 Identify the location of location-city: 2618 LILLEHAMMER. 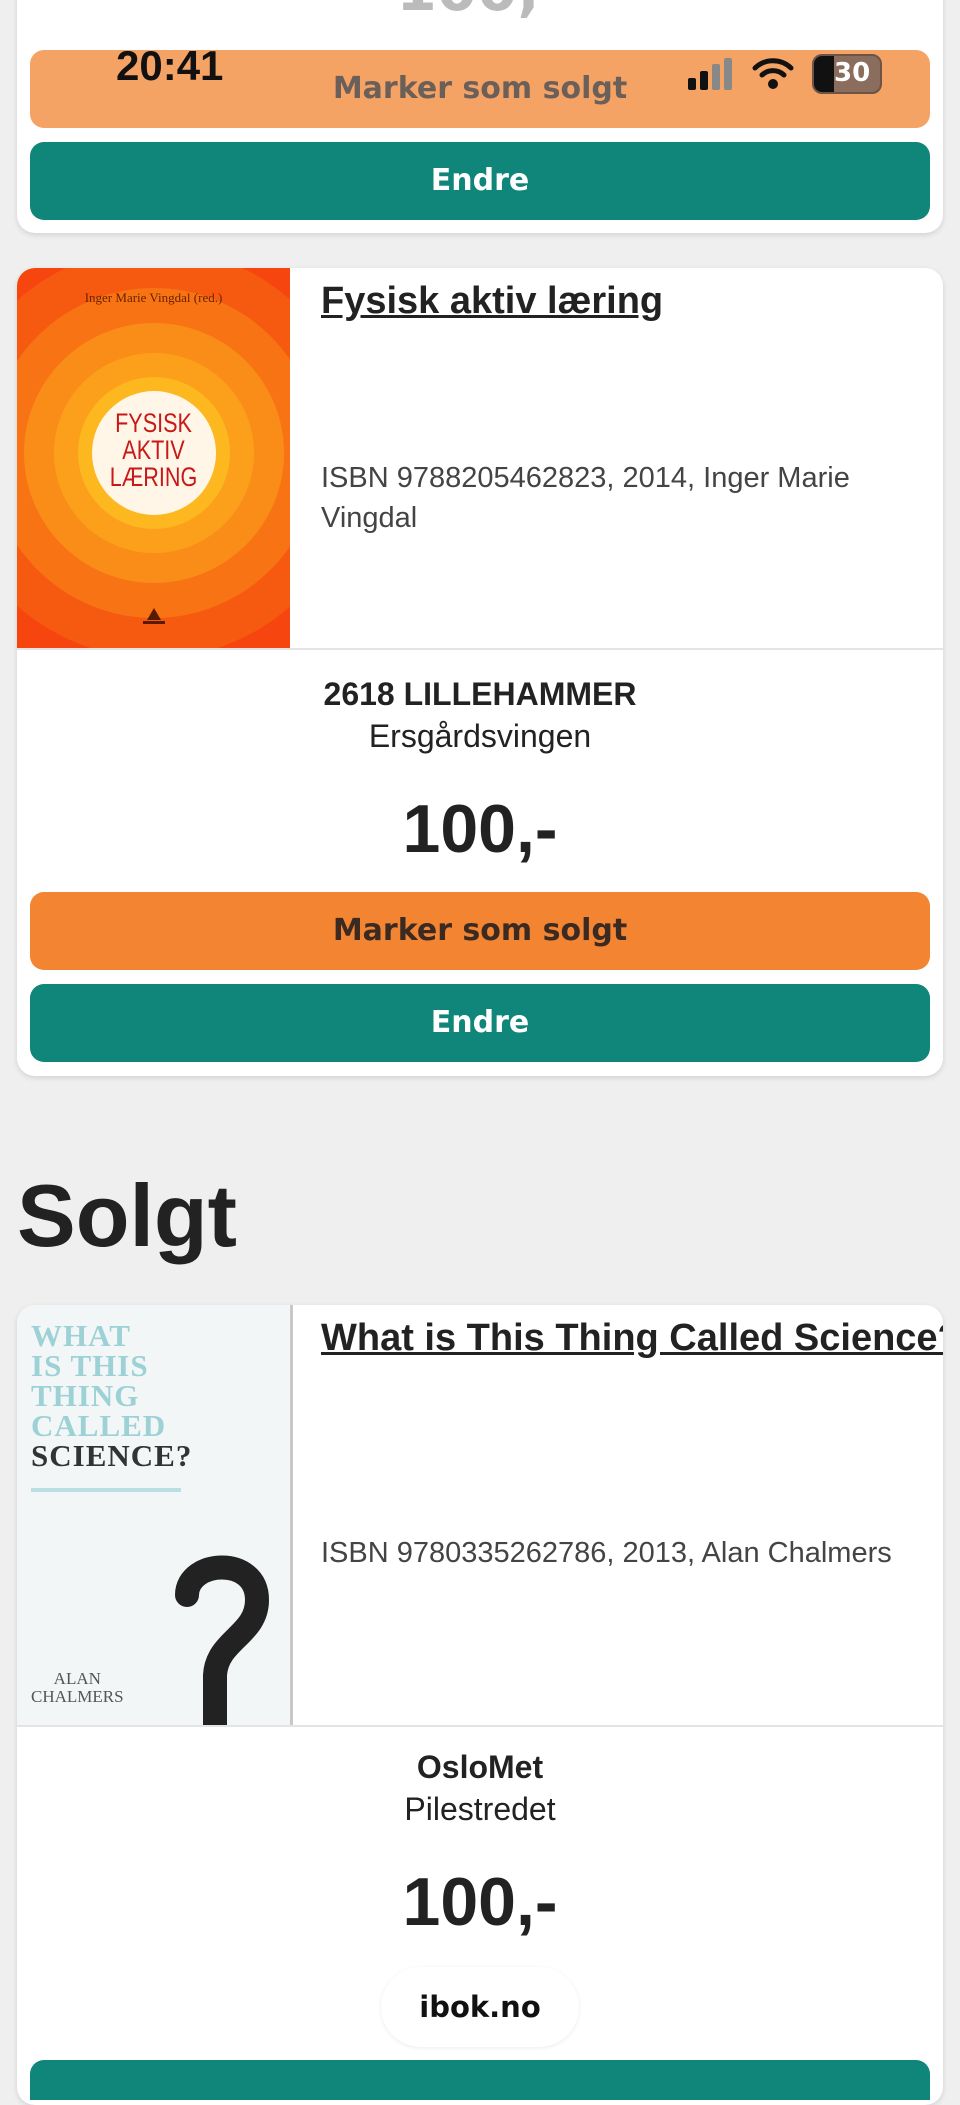
(480, 694).